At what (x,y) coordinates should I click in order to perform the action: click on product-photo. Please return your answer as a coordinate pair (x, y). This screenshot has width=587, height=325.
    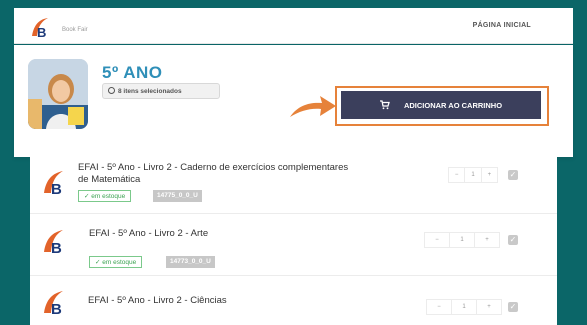
    Looking at the image, I should click on (58, 94).